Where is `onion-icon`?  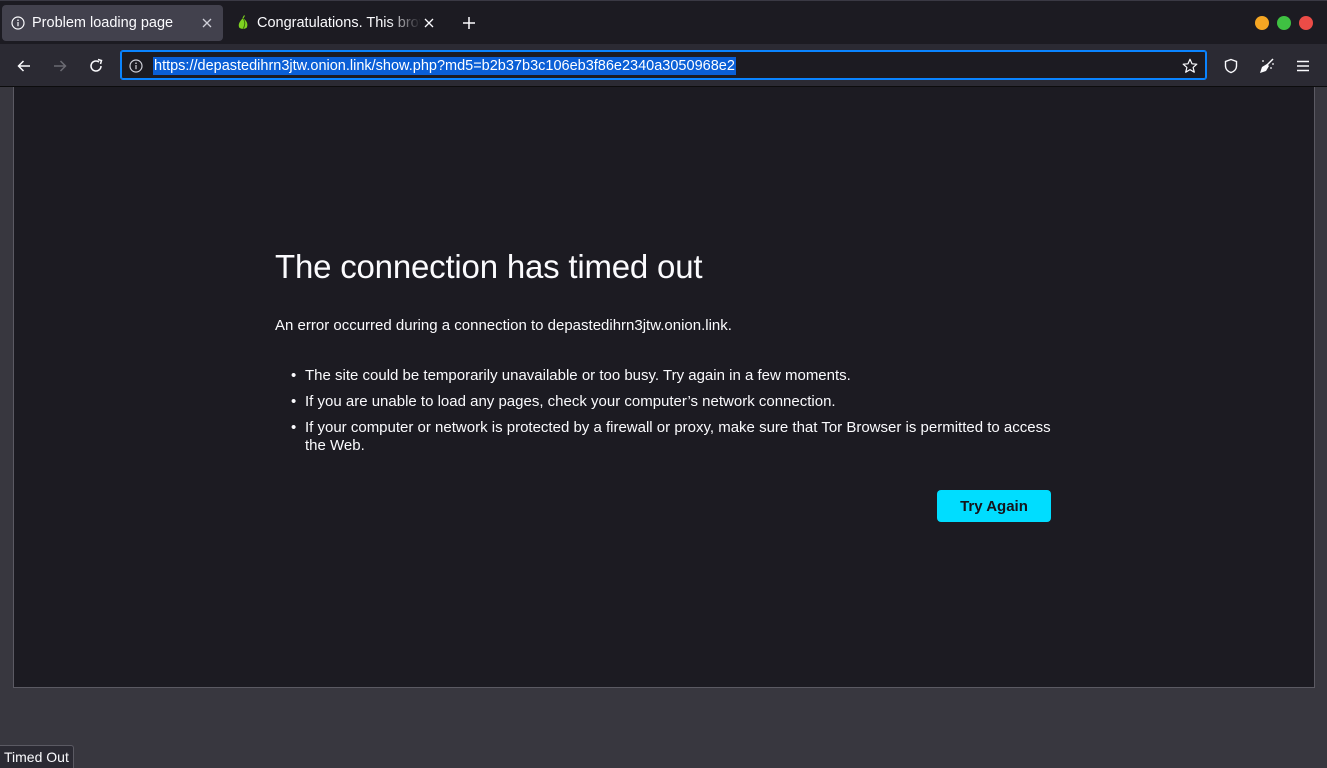
onion-icon is located at coordinates (243, 23).